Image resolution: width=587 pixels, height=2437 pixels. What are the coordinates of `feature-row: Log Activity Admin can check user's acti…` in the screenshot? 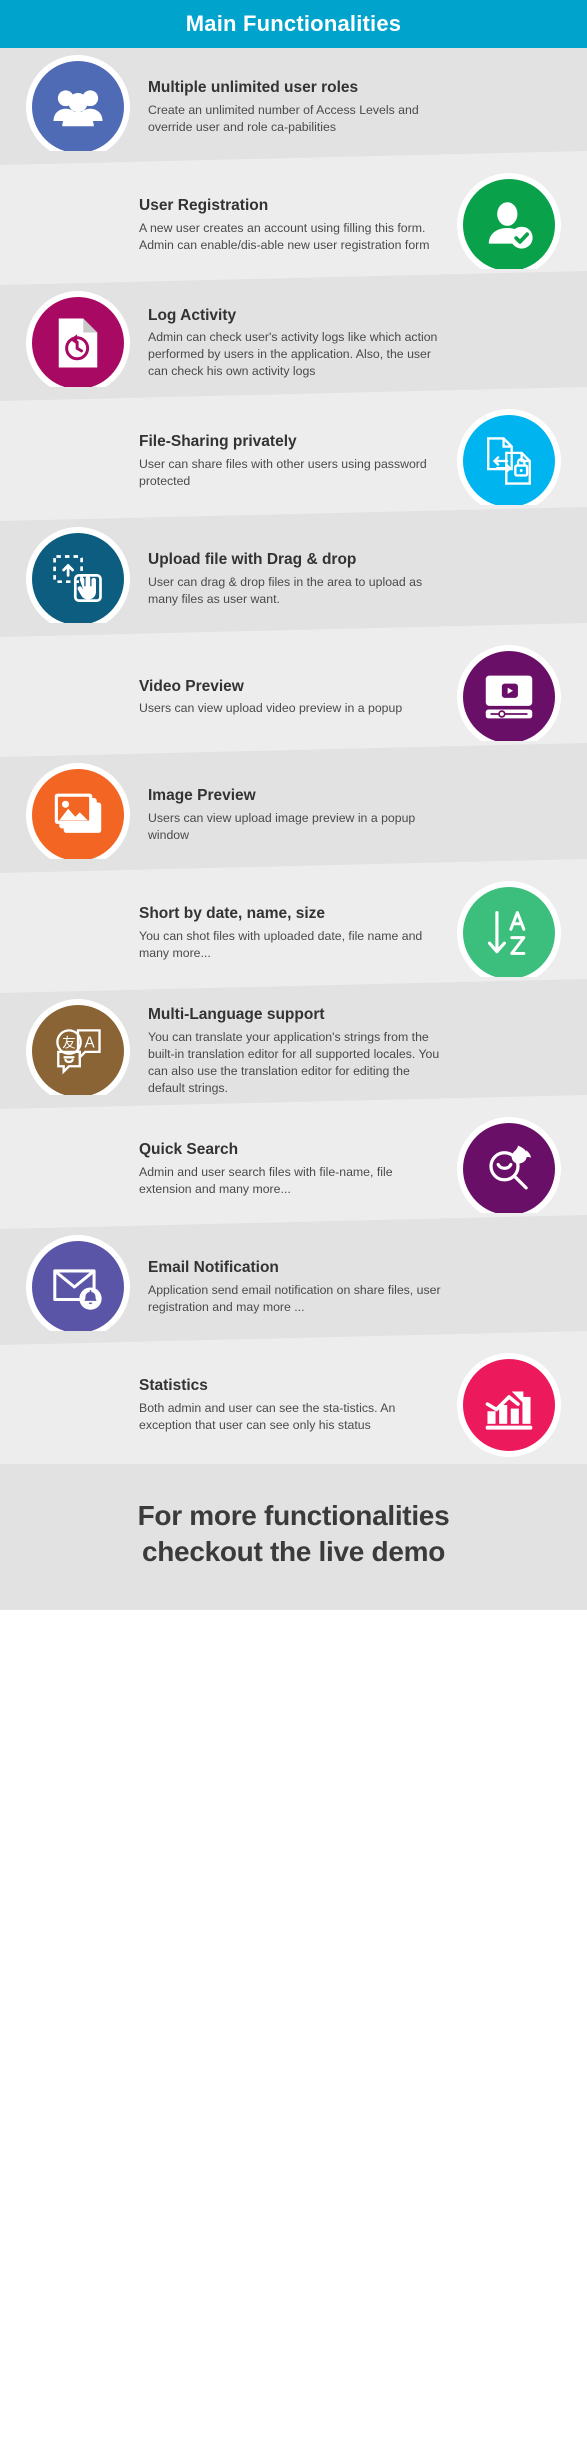 It's located at (293, 335).